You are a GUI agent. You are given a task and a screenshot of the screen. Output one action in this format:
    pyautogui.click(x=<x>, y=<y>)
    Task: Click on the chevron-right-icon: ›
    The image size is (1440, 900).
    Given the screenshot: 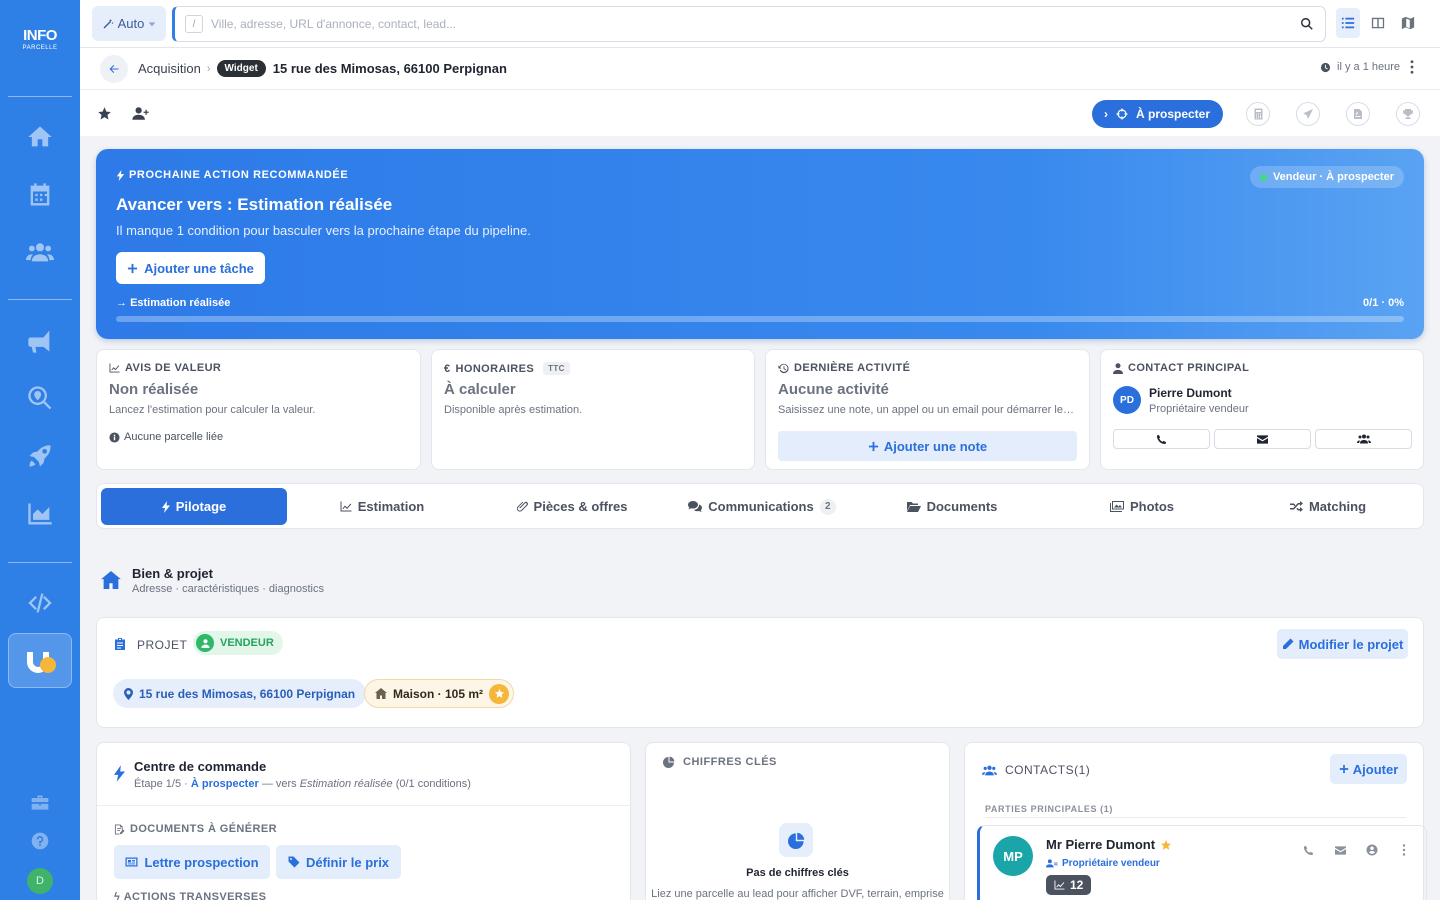 What is the action you would take?
    pyautogui.click(x=1106, y=114)
    